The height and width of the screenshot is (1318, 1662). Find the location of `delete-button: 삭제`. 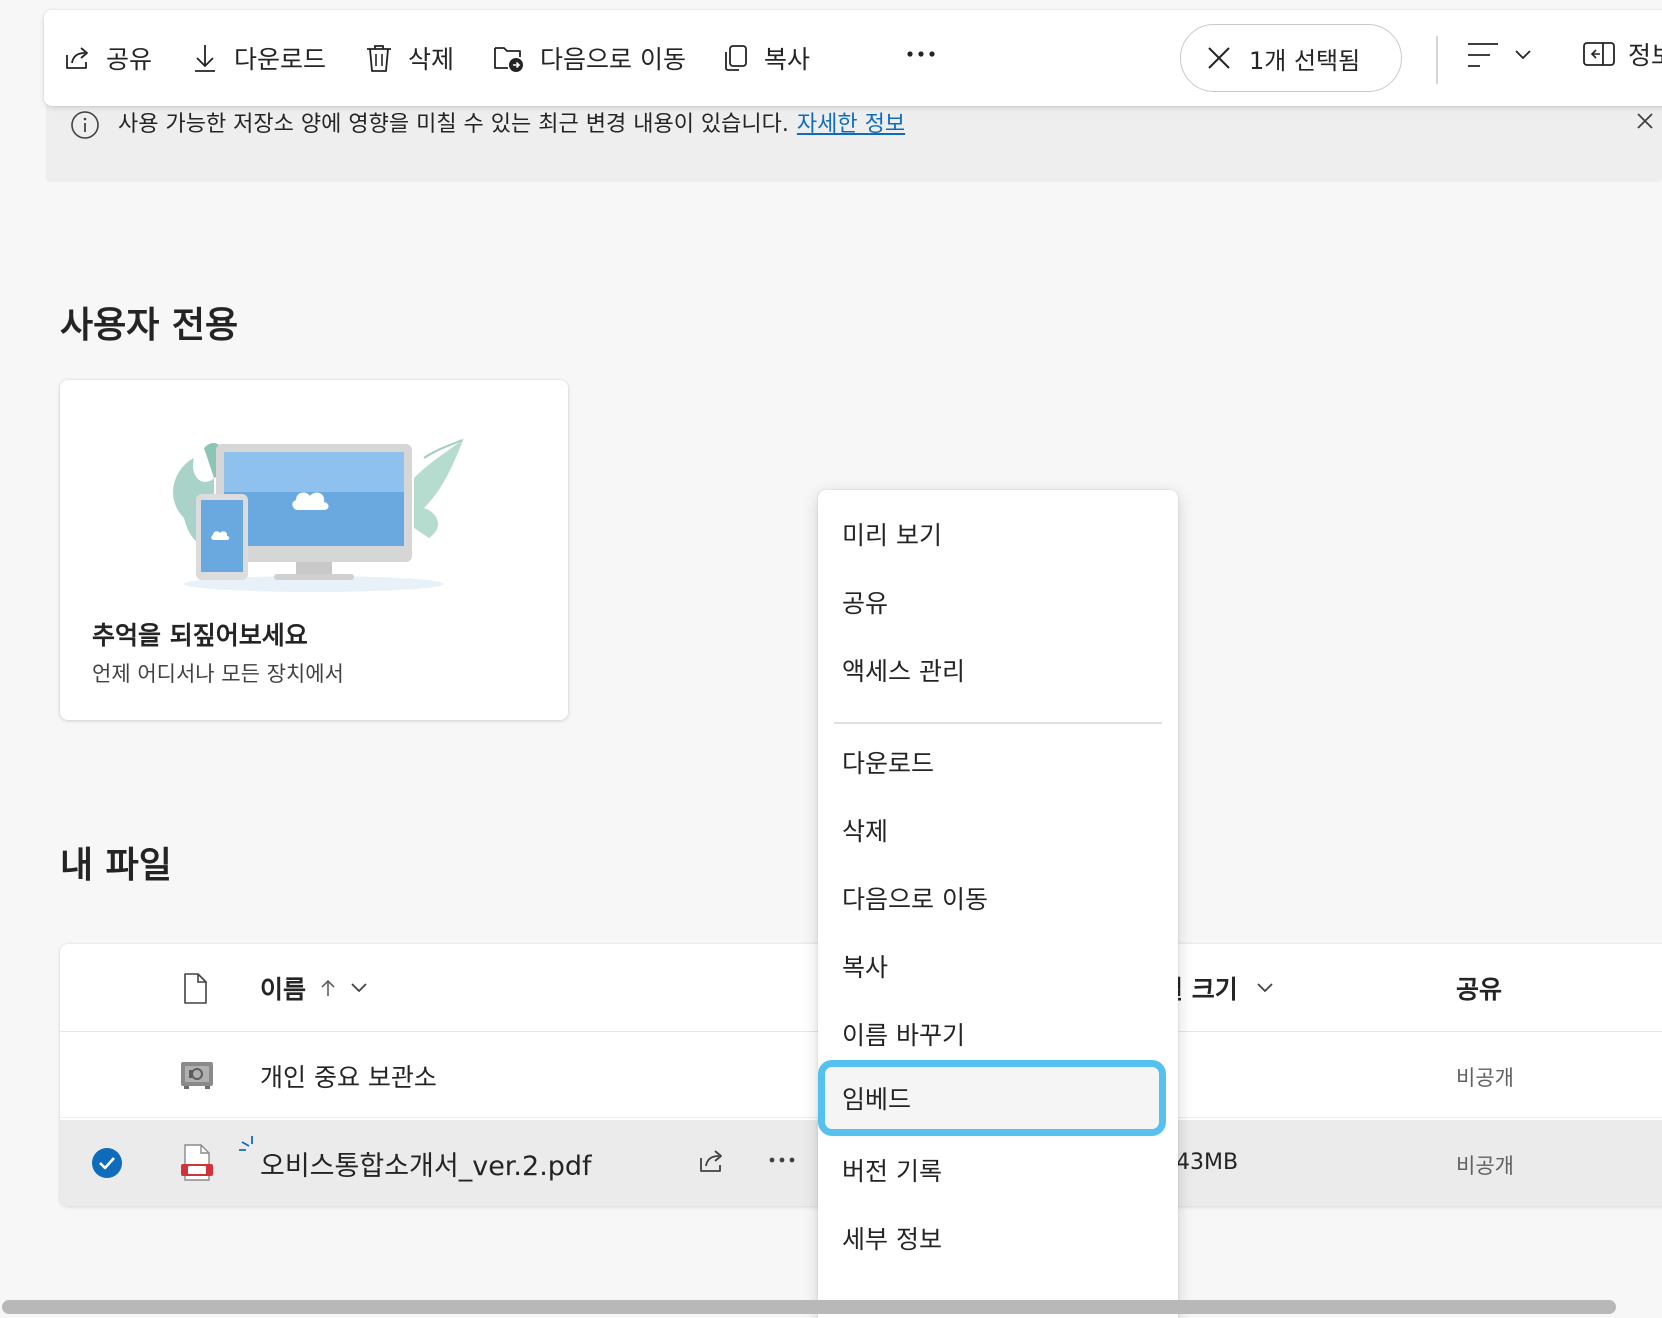

delete-button: 삭제 is located at coordinates (409, 58).